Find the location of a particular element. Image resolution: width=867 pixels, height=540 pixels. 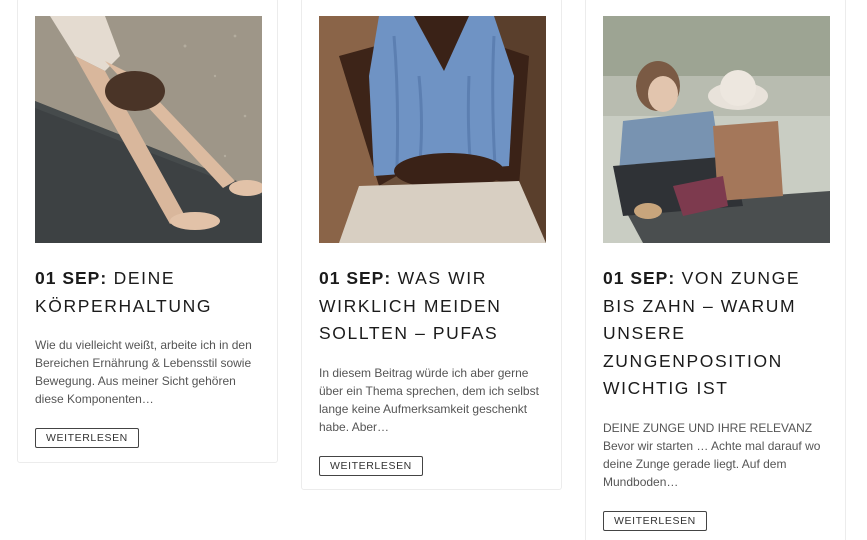

post-image-sweater is located at coordinates (432, 129).